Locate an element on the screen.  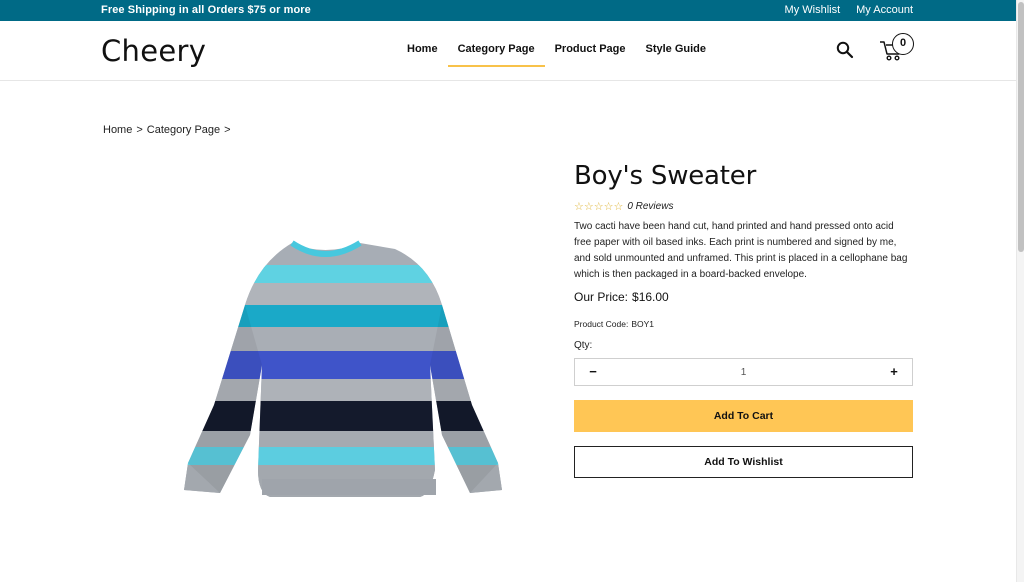
price-value: $16.00 is located at coordinates (650, 297).